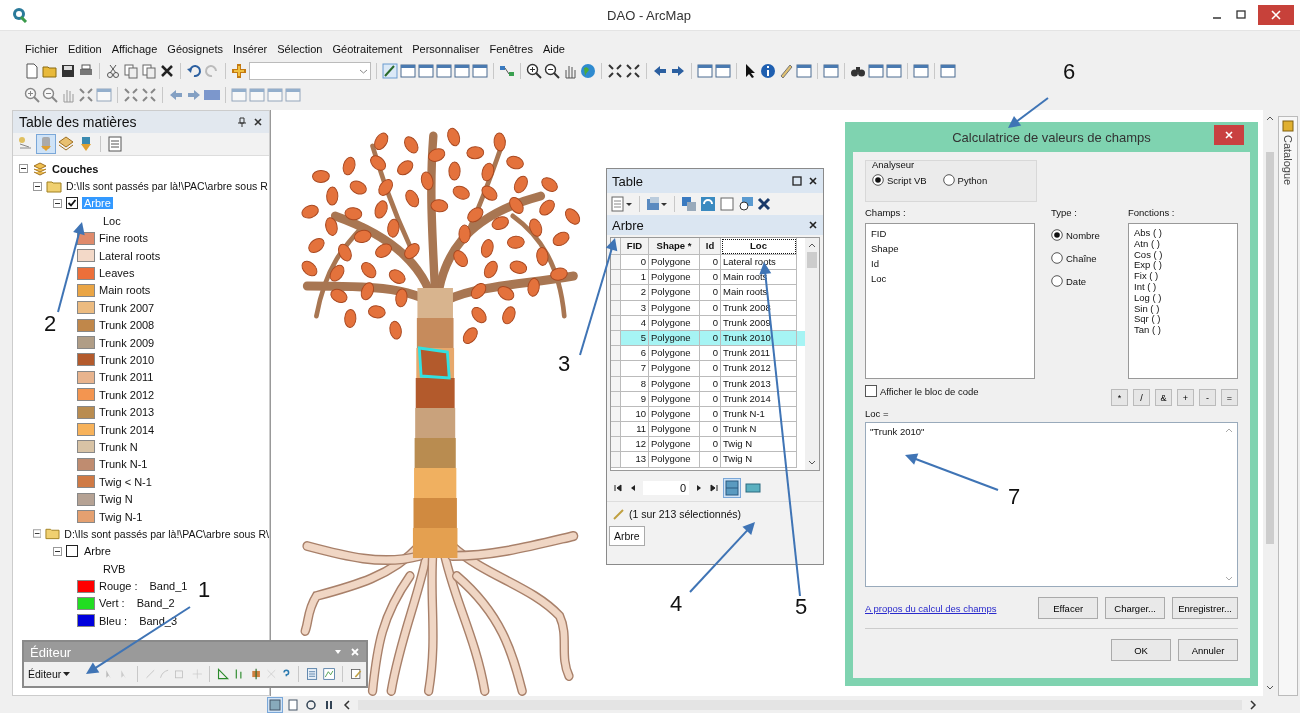  What do you see at coordinates (950, 233) in the screenshot?
I see `list-item: FID` at bounding box center [950, 233].